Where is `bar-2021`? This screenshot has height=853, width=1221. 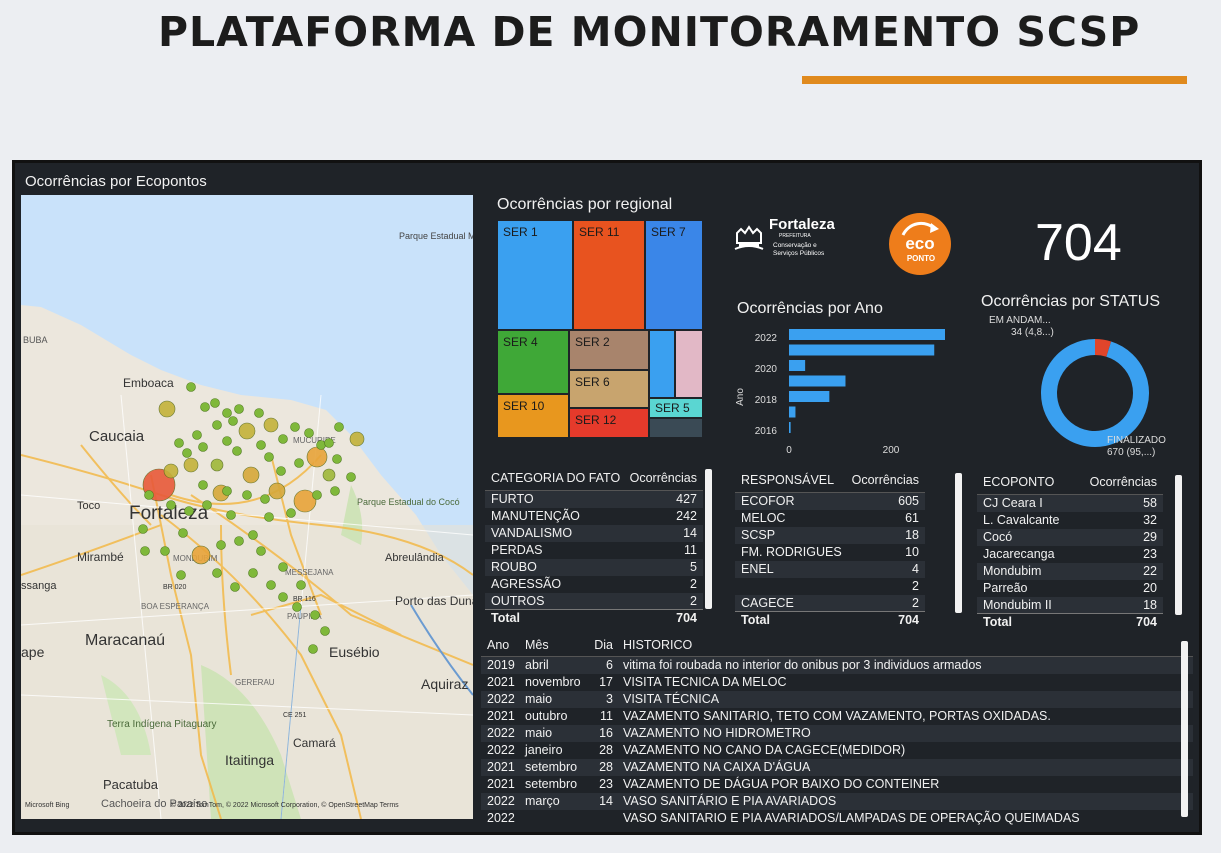 bar-2021 is located at coordinates (862, 350).